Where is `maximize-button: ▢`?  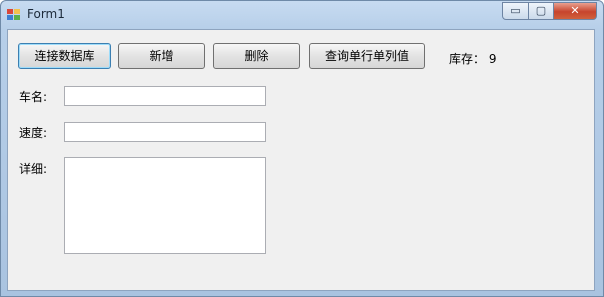 maximize-button: ▢ is located at coordinates (541, 11).